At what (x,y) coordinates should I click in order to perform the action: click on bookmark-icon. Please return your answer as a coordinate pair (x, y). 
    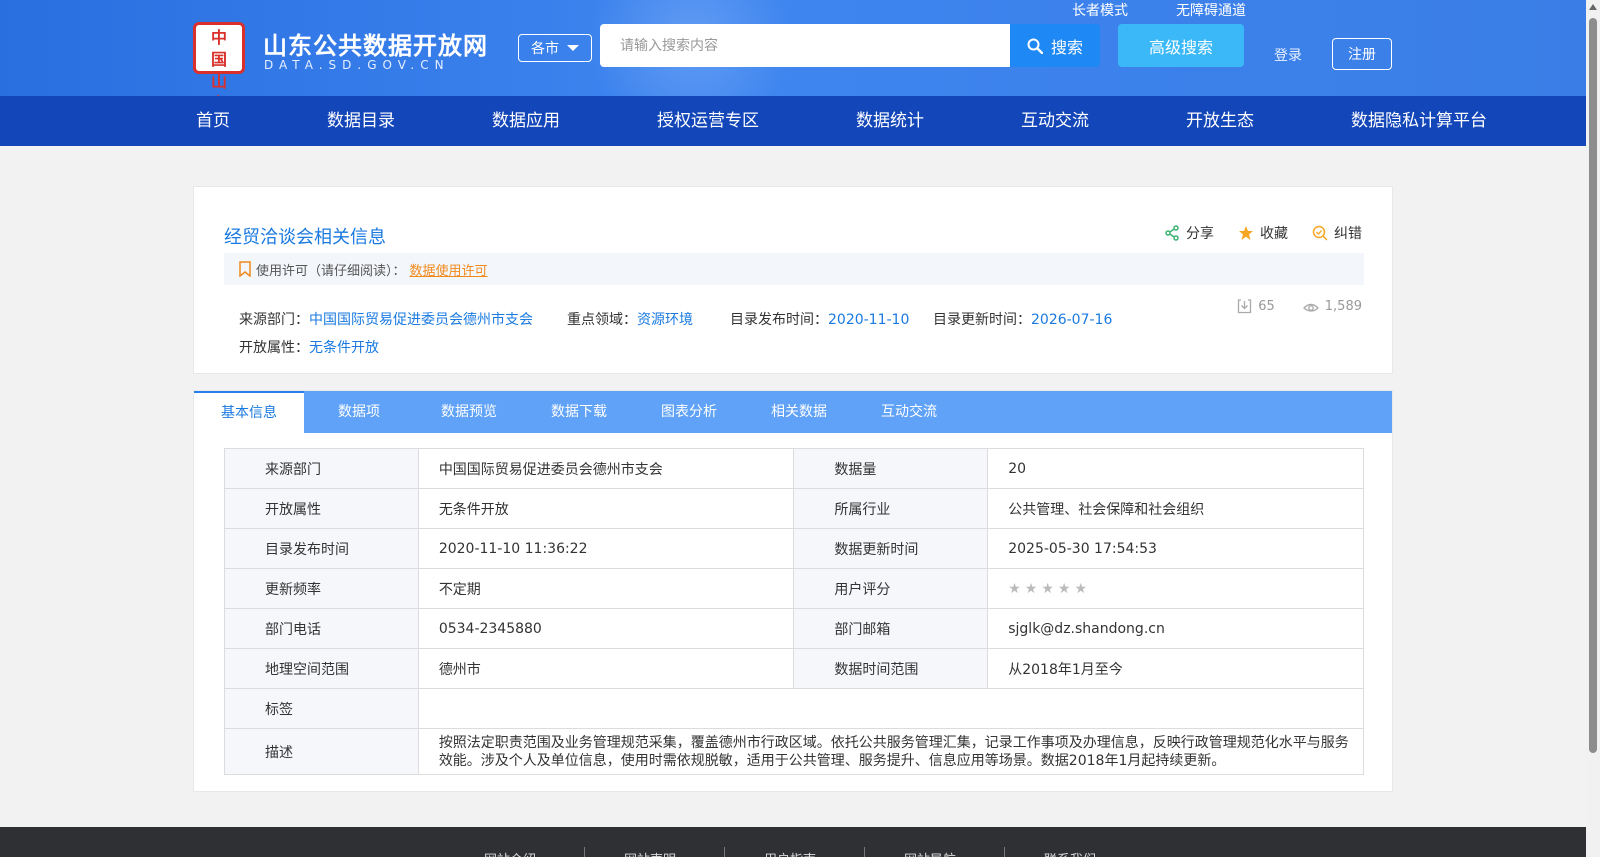
    Looking at the image, I should click on (245, 269).